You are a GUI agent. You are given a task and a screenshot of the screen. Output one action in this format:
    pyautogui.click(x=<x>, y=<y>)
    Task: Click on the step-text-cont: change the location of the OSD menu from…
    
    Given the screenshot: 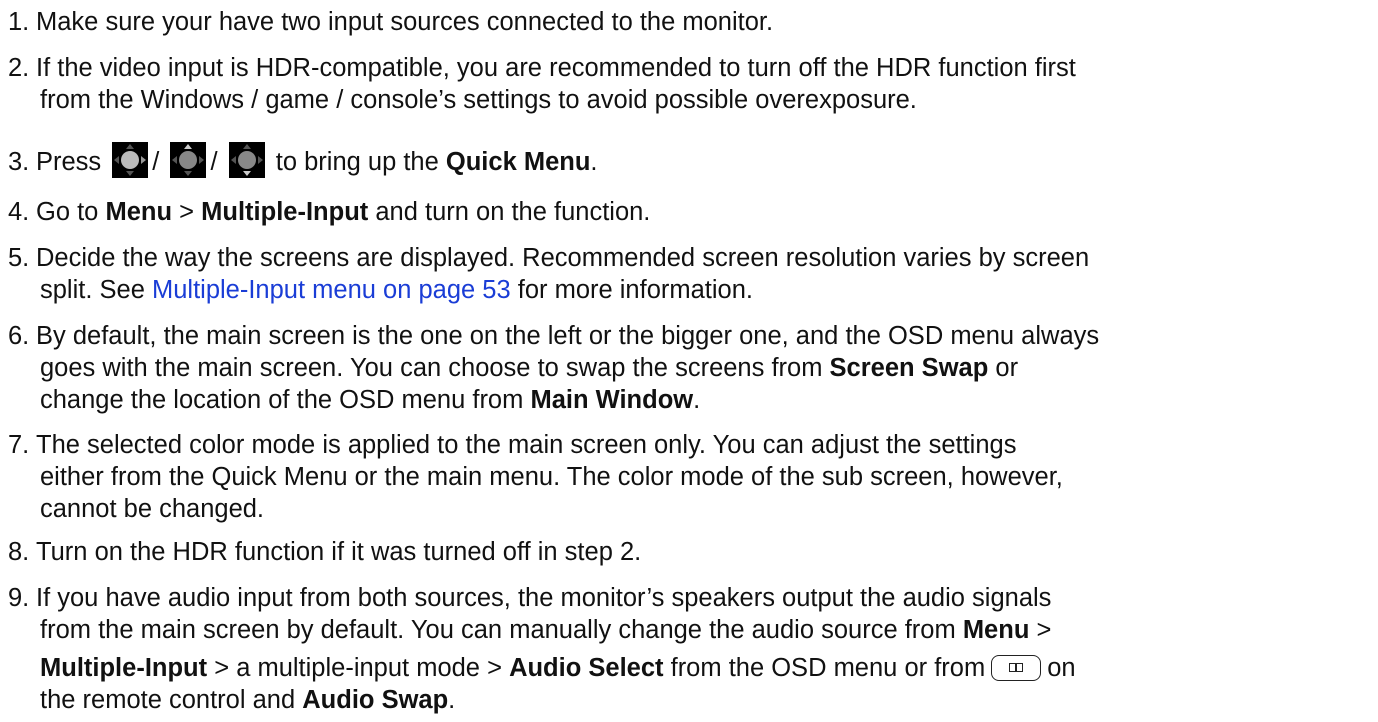 What is the action you would take?
    pyautogui.click(x=553, y=400)
    